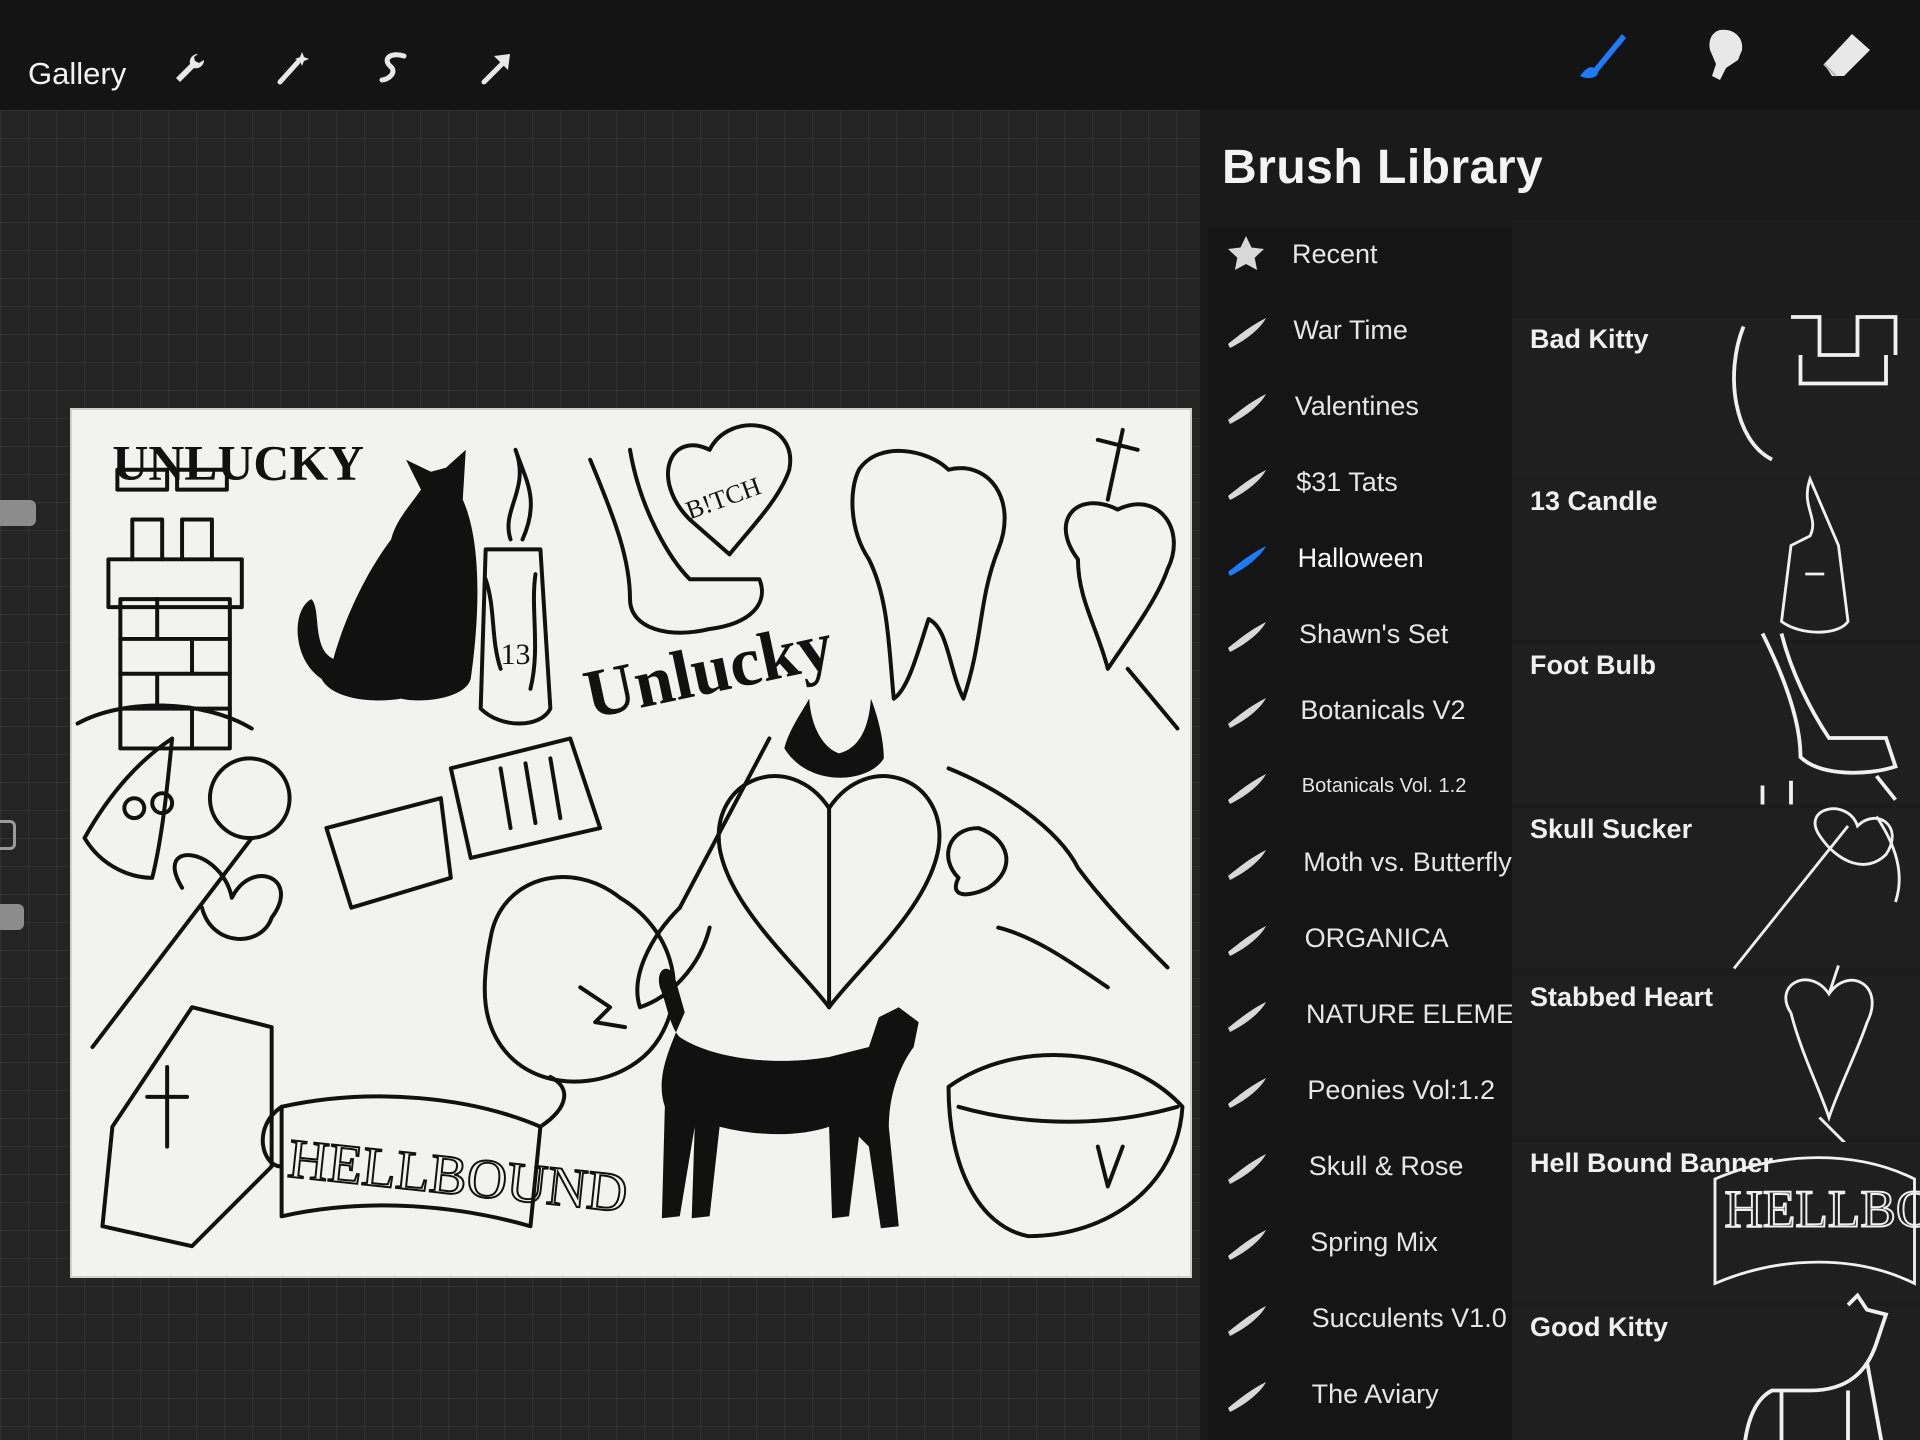 This screenshot has height=1440, width=1920. What do you see at coordinates (1401, 1089) in the screenshot?
I see `brush-category-label: Peonies Vol:1.2` at bounding box center [1401, 1089].